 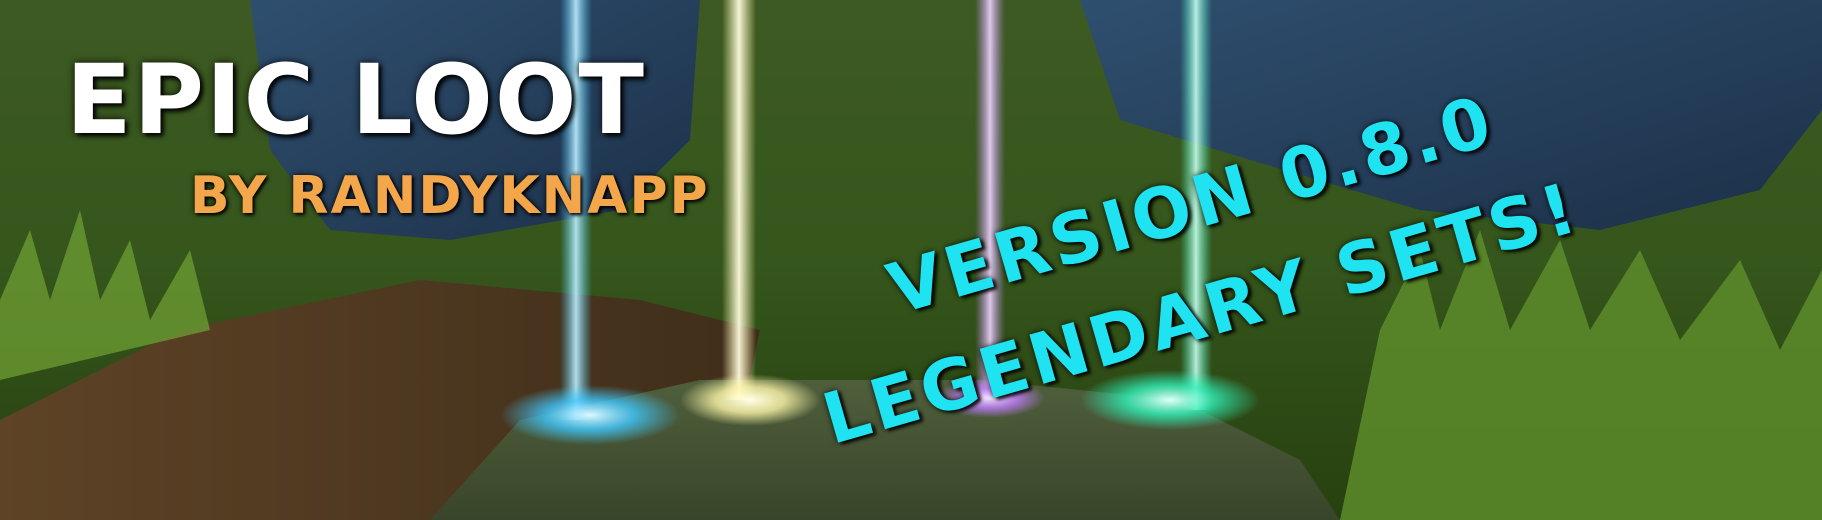 I want to click on banner-subtitle: BY RANDYKNAPP, so click(x=450, y=196).